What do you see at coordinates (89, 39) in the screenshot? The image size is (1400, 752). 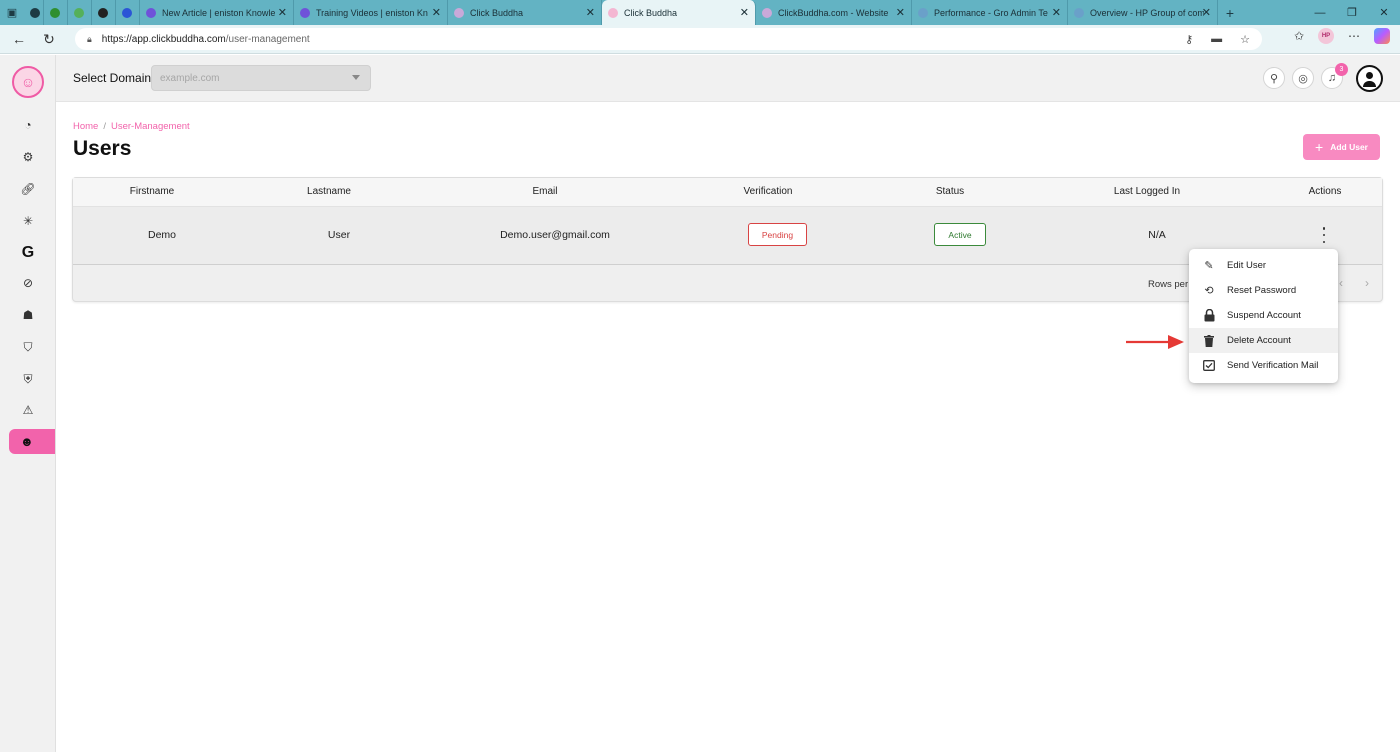 I see `site-info-icon: 🔒︎` at bounding box center [89, 39].